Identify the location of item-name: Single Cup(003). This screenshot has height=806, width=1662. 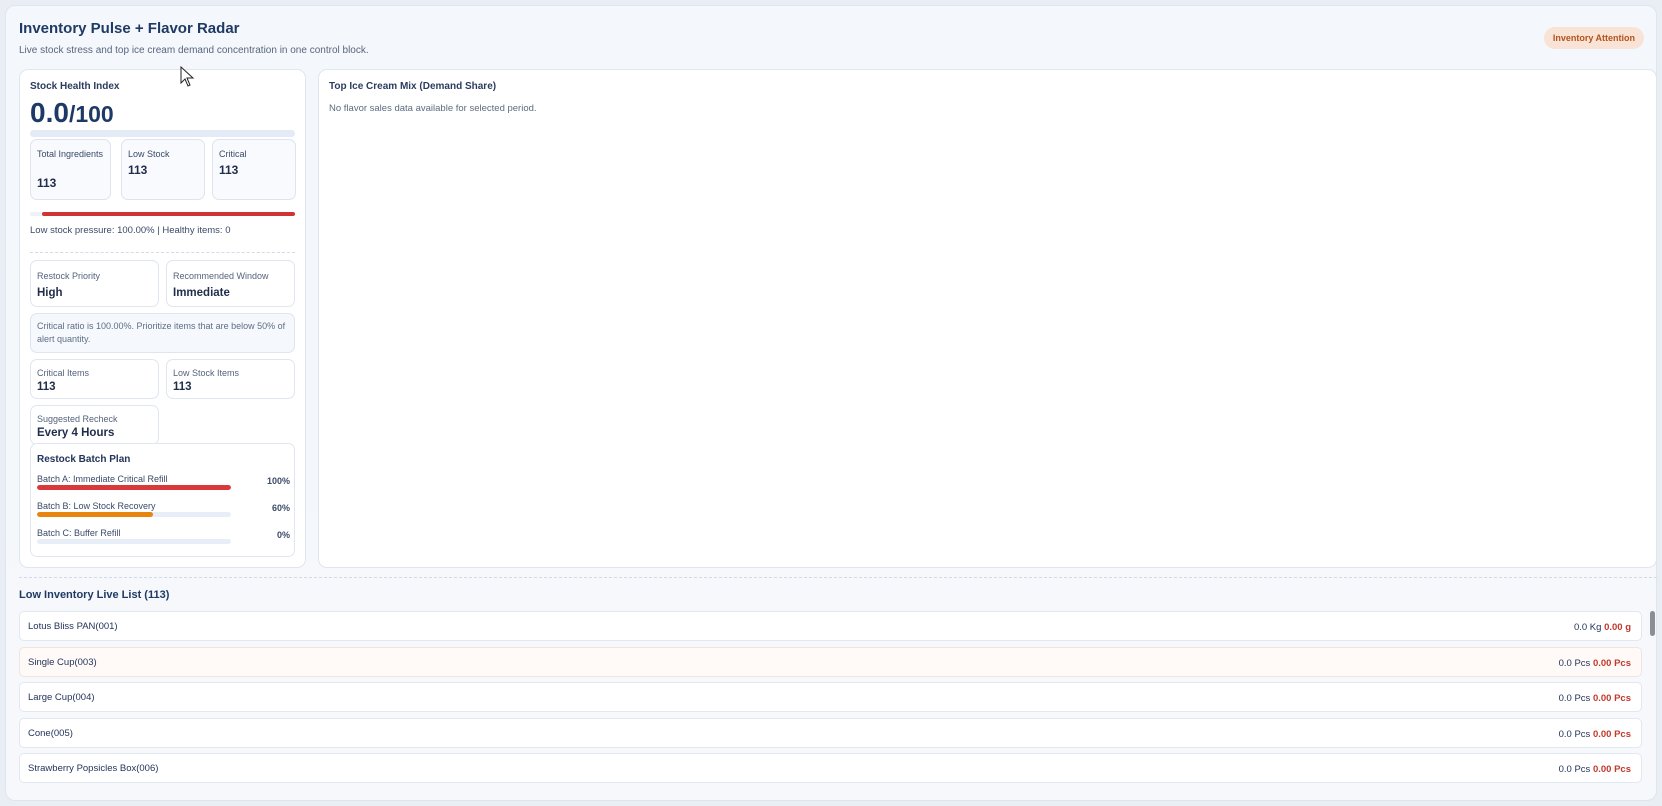
(62, 662).